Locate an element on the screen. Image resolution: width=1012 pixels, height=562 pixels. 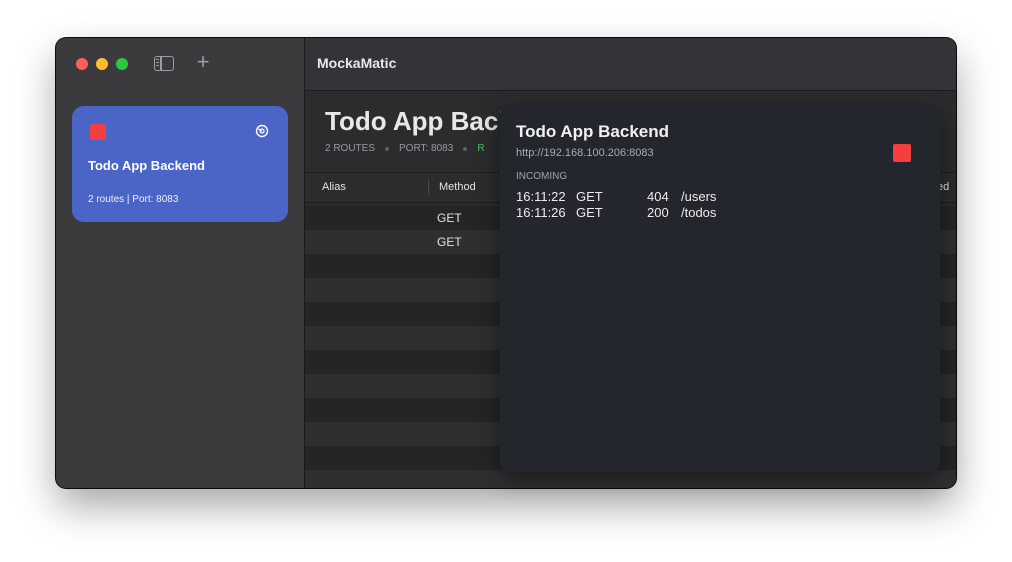
server-meta: 2 ROUTES PORT: 8083 R is located at coordinates (405, 148).